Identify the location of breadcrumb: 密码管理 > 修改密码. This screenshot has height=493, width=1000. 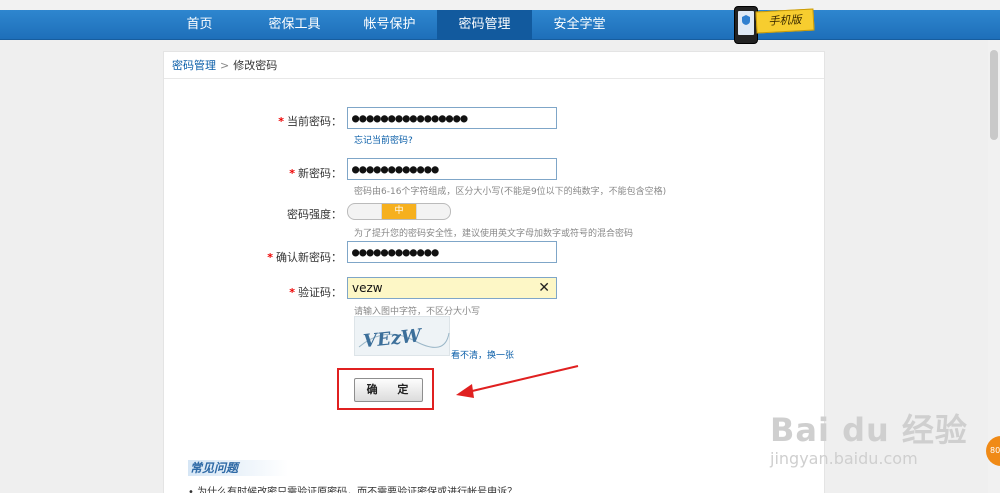
(494, 65).